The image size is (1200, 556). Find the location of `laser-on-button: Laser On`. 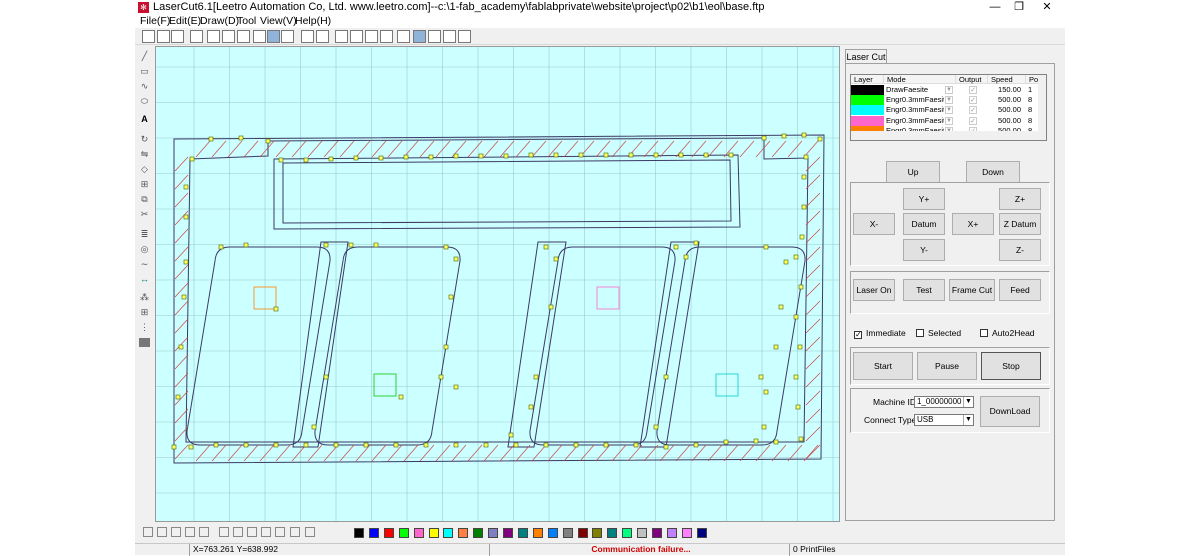

laser-on-button: Laser On is located at coordinates (874, 290).